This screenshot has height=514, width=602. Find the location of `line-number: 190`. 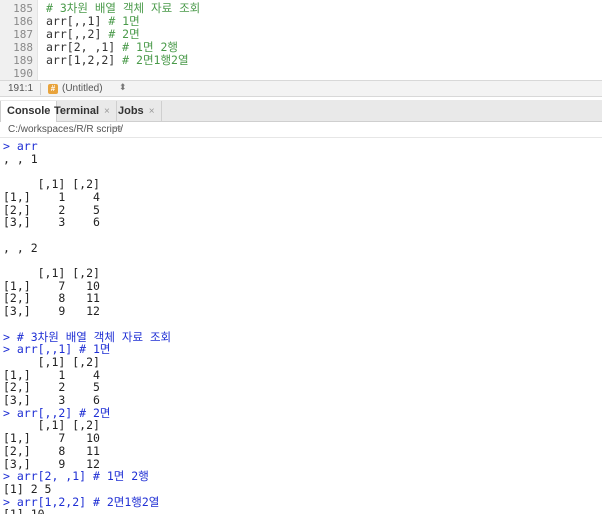

line-number: 190 is located at coordinates (23, 73).